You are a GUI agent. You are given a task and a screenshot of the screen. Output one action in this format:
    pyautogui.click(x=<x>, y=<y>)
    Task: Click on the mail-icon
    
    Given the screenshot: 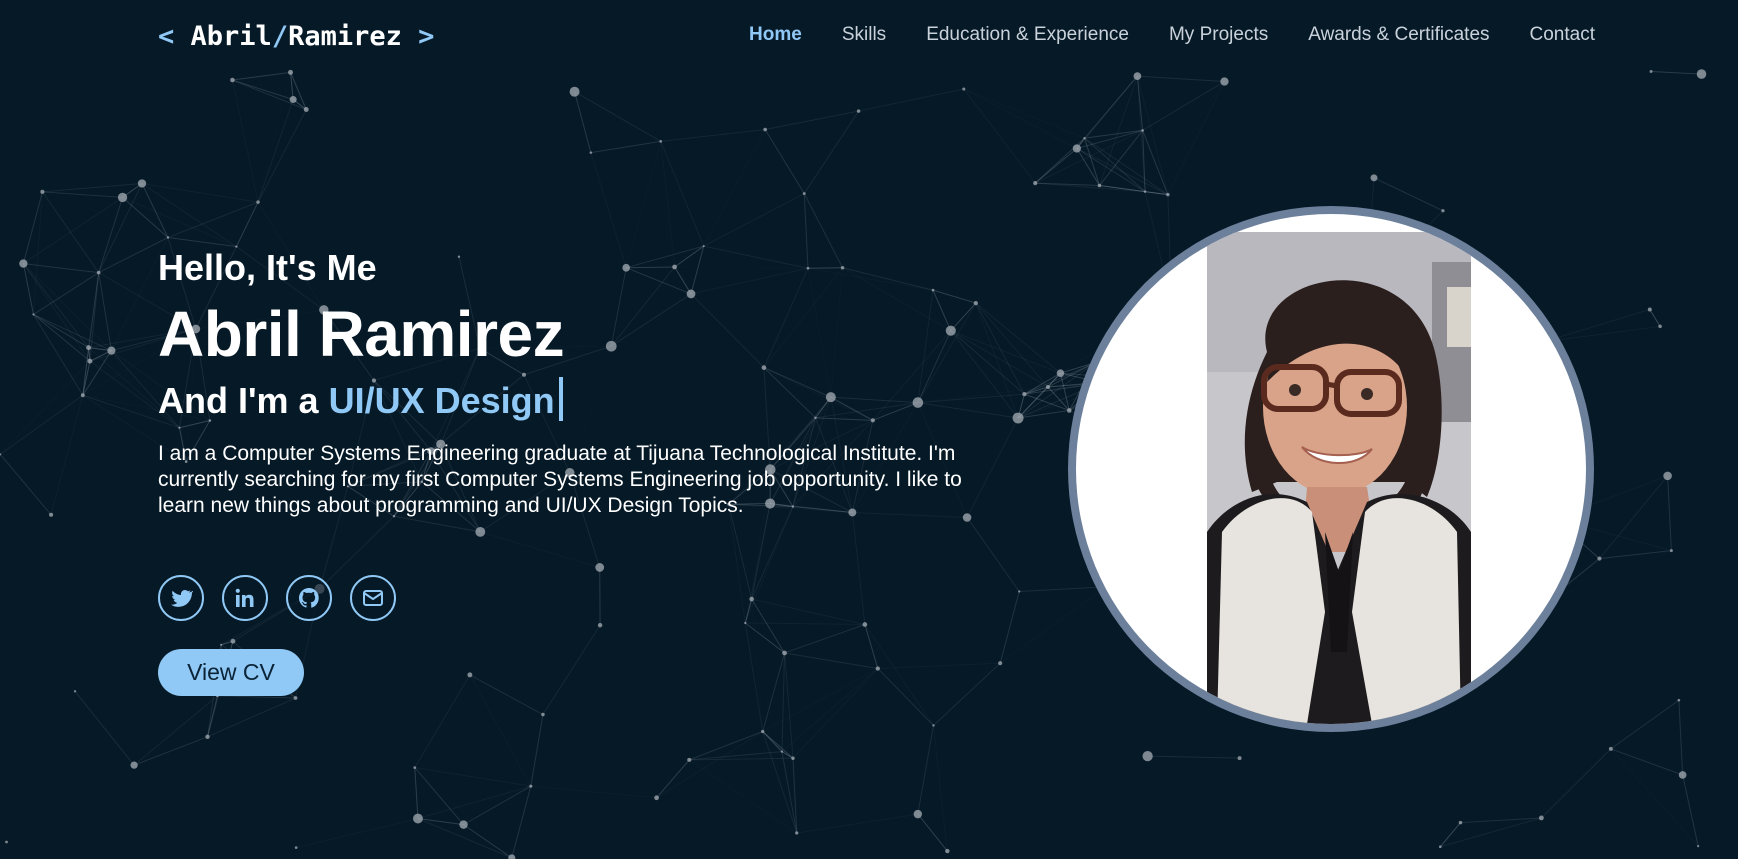 What is the action you would take?
    pyautogui.click(x=373, y=598)
    